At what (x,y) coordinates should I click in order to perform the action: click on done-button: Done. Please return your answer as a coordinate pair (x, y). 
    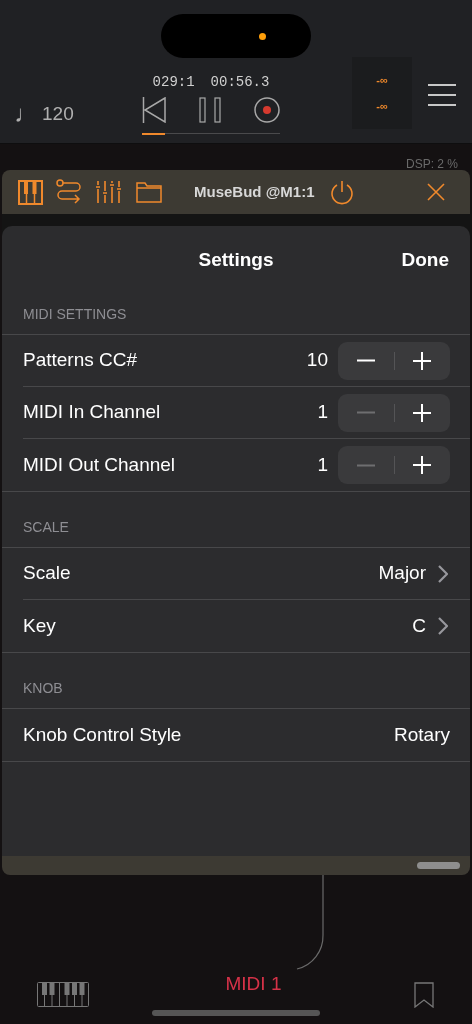
    Looking at the image, I should click on (425, 260).